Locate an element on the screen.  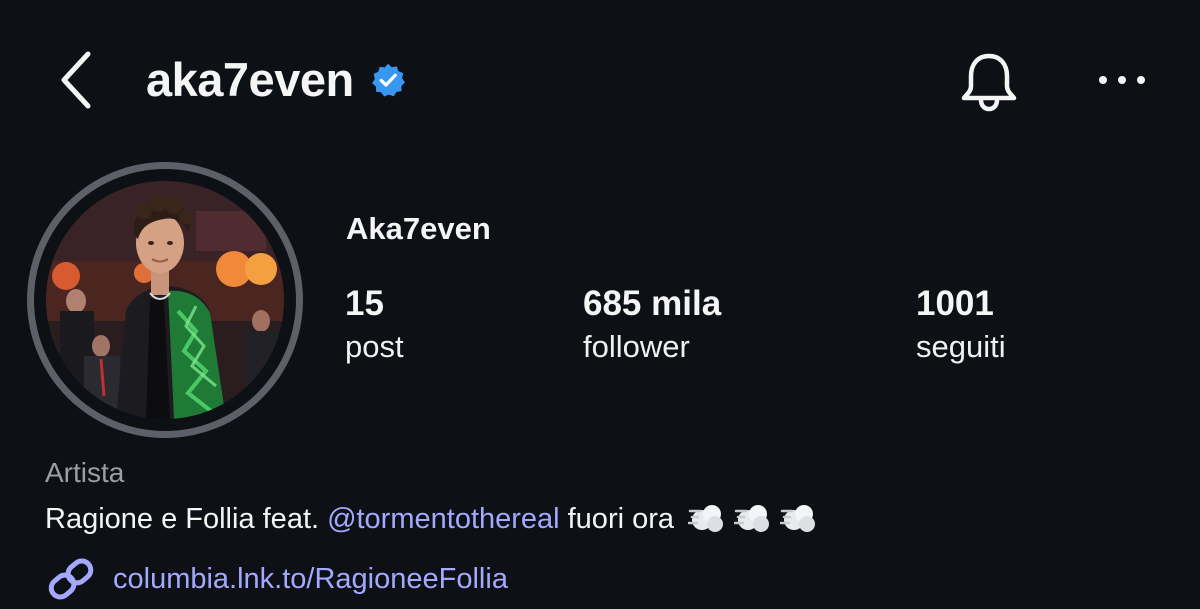
notifications-button is located at coordinates (989, 82).